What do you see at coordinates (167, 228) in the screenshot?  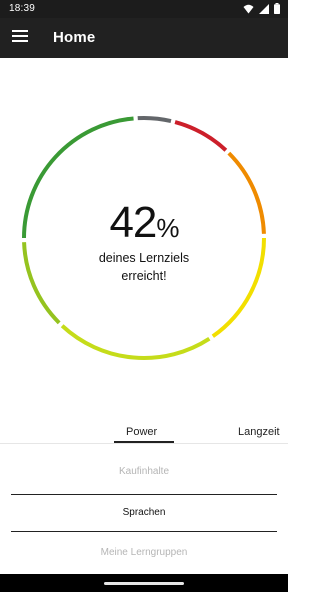 I see `progress-unit: %` at bounding box center [167, 228].